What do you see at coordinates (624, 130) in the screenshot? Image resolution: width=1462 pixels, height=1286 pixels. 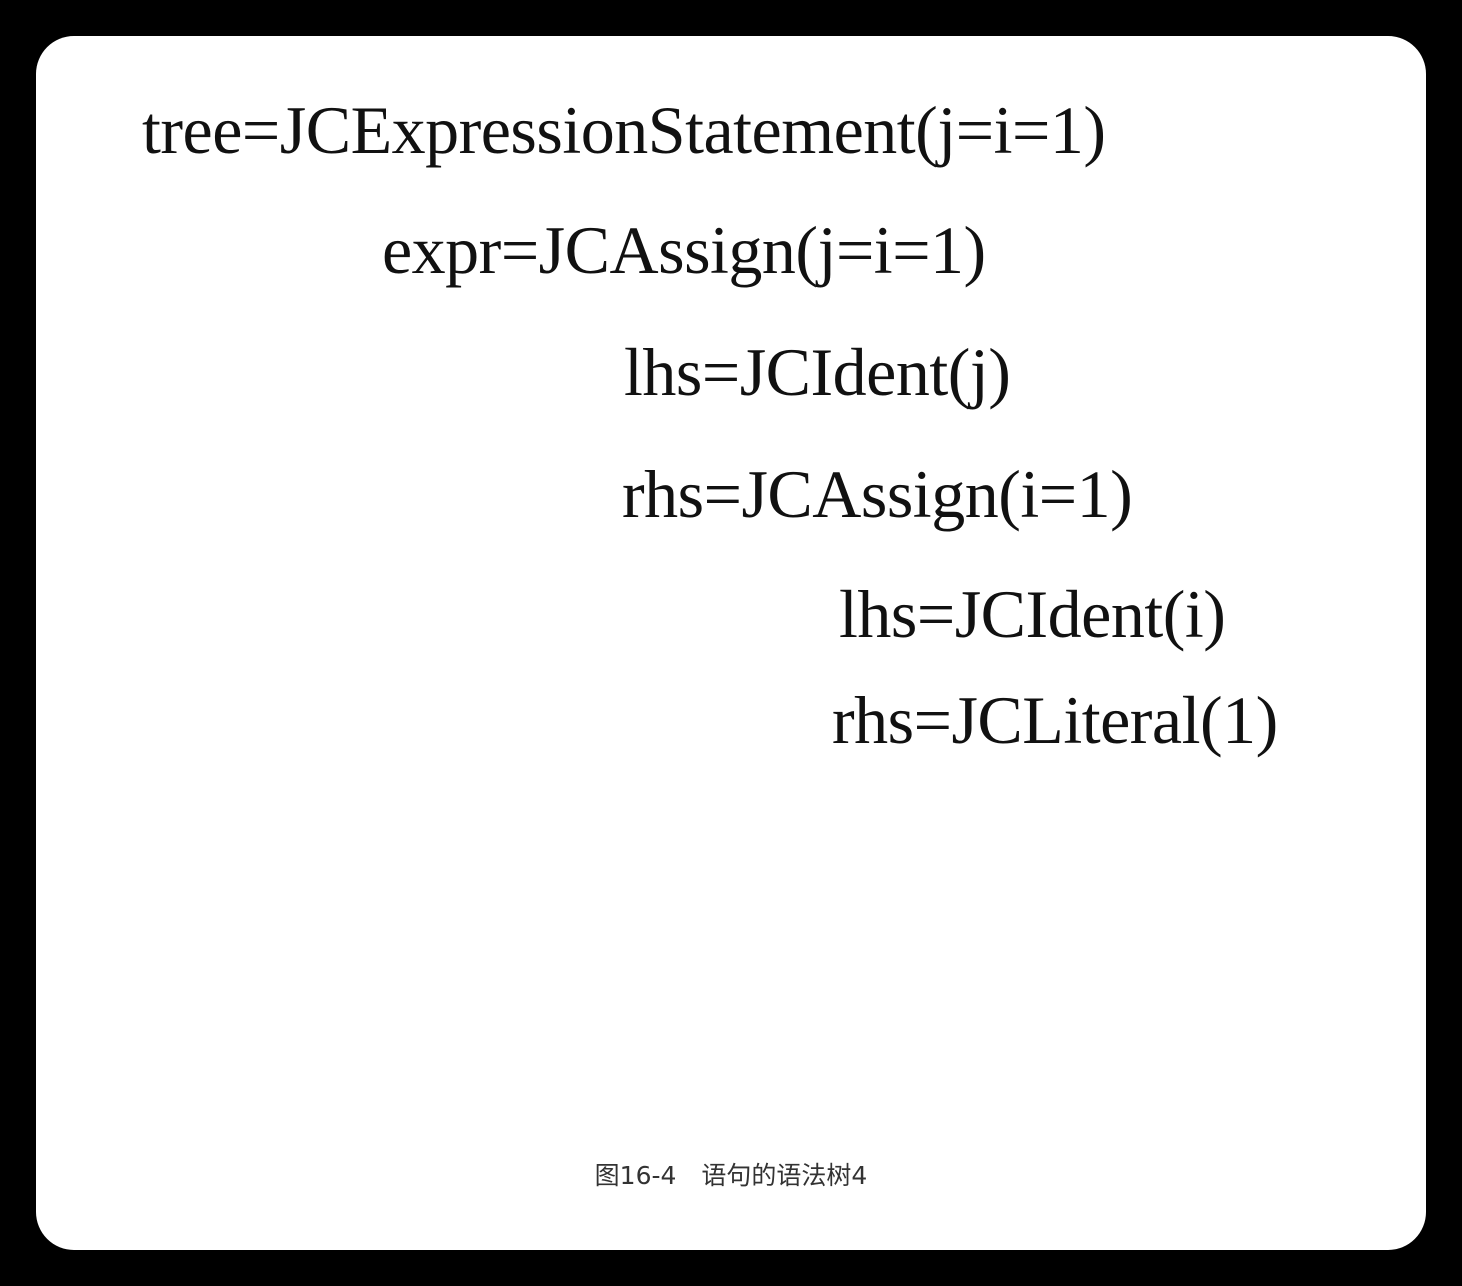 I see `tree-node-root: tree=JCExpressionStatement(j=i=1)` at bounding box center [624, 130].